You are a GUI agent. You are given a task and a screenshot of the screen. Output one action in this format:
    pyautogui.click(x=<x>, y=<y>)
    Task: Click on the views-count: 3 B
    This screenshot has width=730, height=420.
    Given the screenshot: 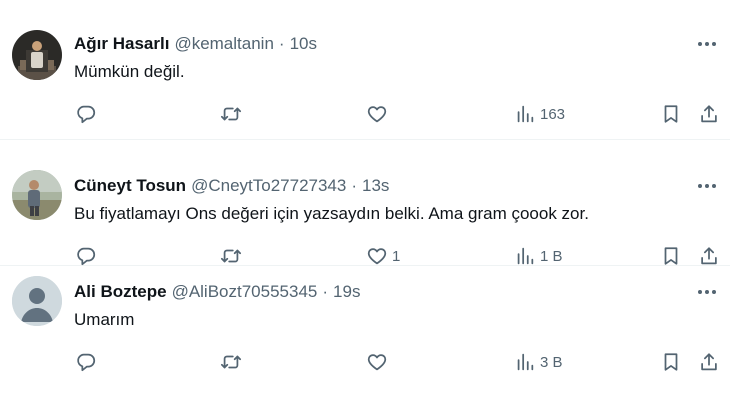 What is the action you would take?
    pyautogui.click(x=551, y=362)
    